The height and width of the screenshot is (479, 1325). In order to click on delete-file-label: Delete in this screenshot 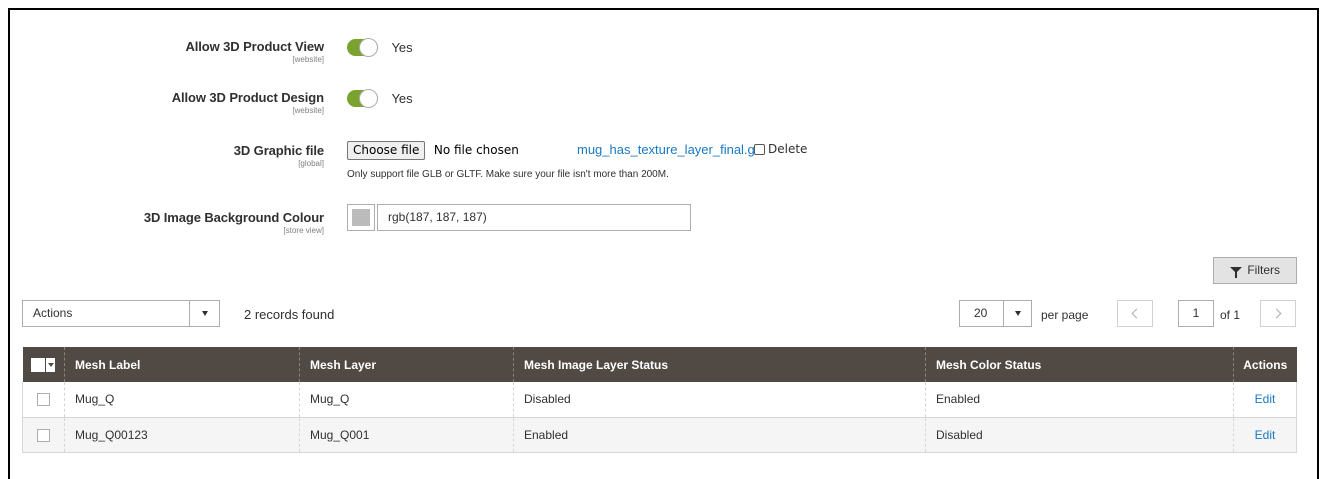, I will do `click(788, 149)`.